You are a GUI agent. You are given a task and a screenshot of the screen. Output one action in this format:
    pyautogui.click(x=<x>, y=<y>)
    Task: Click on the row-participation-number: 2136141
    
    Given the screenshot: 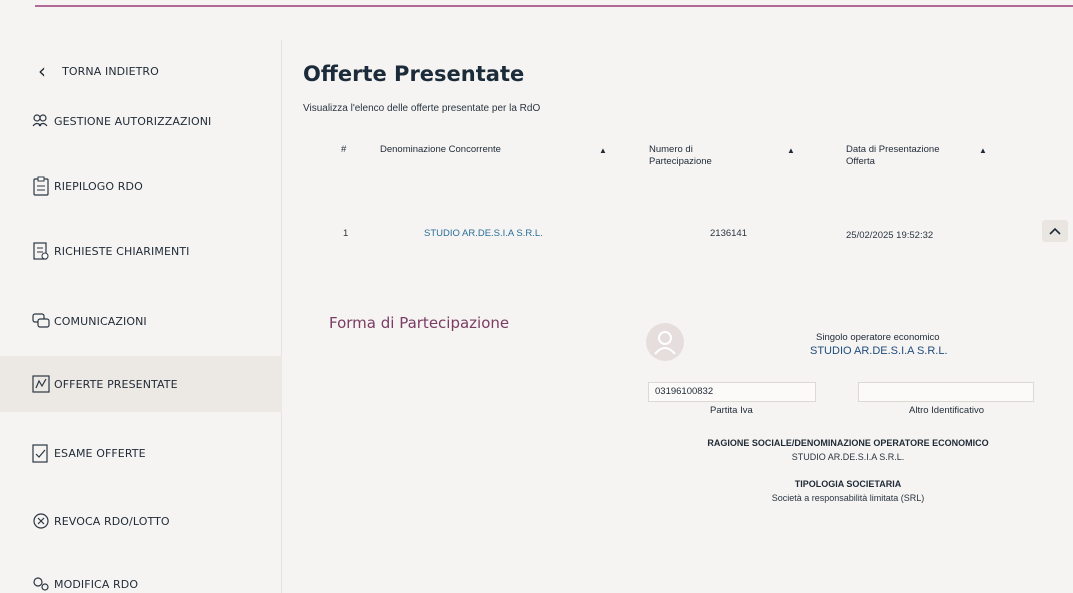 What is the action you would take?
    pyautogui.click(x=728, y=233)
    